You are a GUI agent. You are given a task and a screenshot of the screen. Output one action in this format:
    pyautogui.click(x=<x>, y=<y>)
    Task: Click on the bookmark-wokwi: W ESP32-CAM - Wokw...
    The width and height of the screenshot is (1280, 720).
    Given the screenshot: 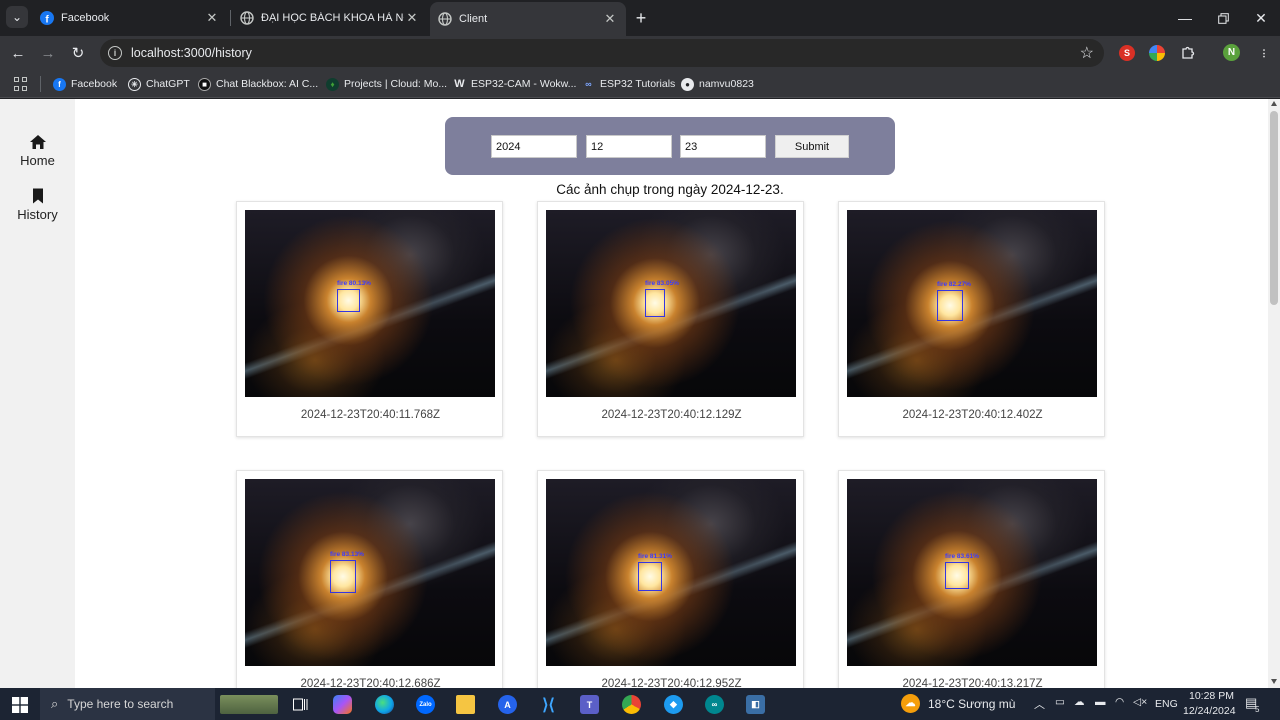 What is the action you would take?
    pyautogui.click(x=514, y=84)
    